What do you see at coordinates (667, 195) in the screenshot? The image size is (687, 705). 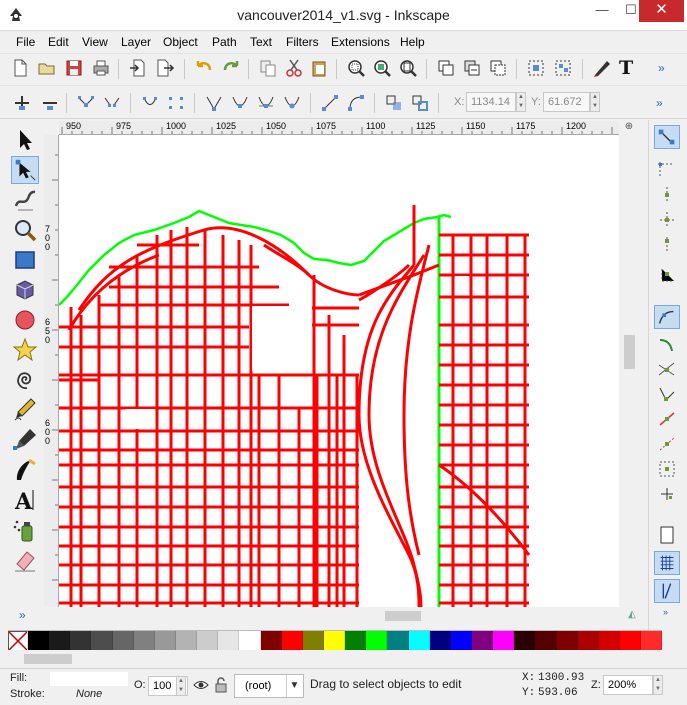 I see `snap-bbox-edge-icon` at bounding box center [667, 195].